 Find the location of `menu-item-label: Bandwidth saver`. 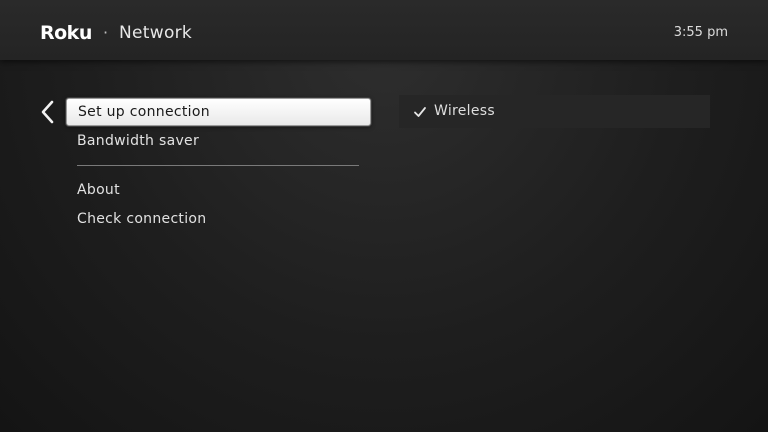

menu-item-label: Bandwidth saver is located at coordinates (138, 141).